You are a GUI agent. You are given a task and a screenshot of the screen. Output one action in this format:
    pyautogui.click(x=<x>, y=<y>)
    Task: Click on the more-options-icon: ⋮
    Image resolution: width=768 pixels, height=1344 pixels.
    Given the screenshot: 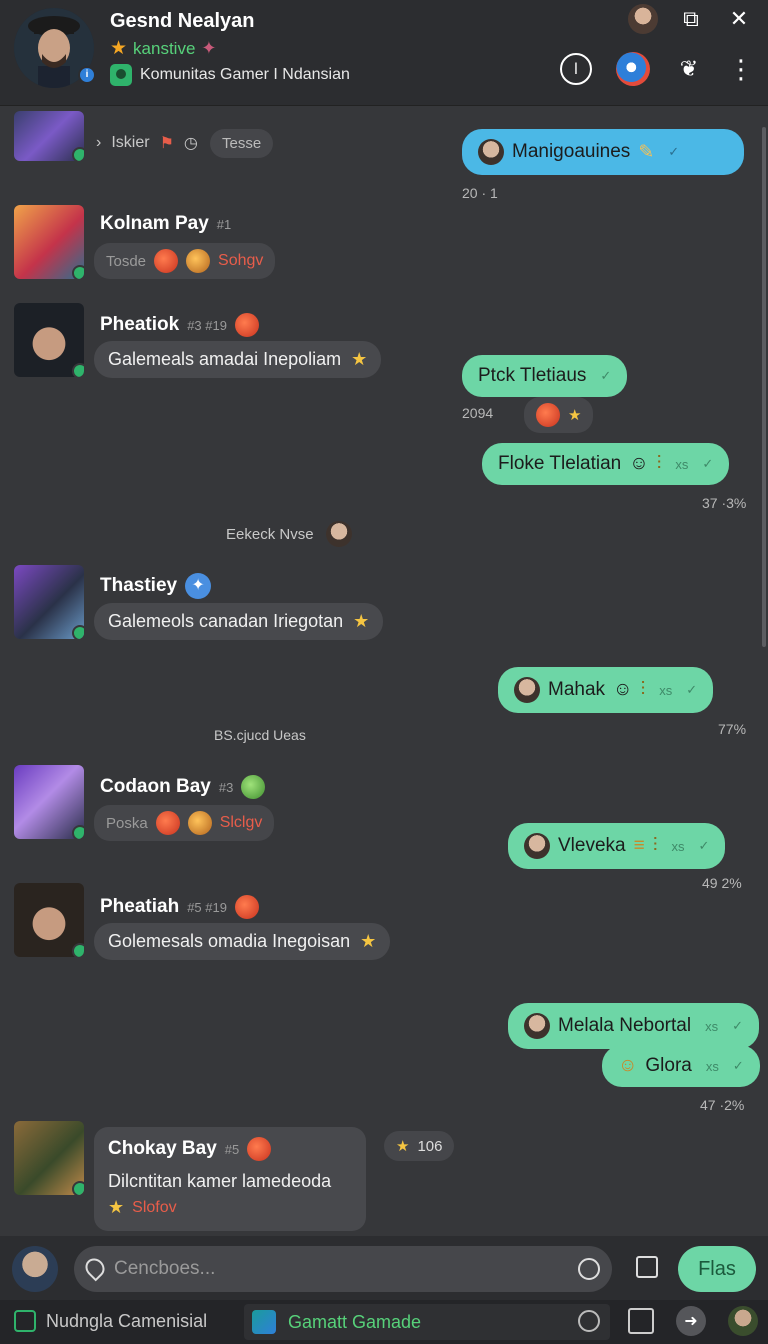 What is the action you would take?
    pyautogui.click(x=741, y=69)
    